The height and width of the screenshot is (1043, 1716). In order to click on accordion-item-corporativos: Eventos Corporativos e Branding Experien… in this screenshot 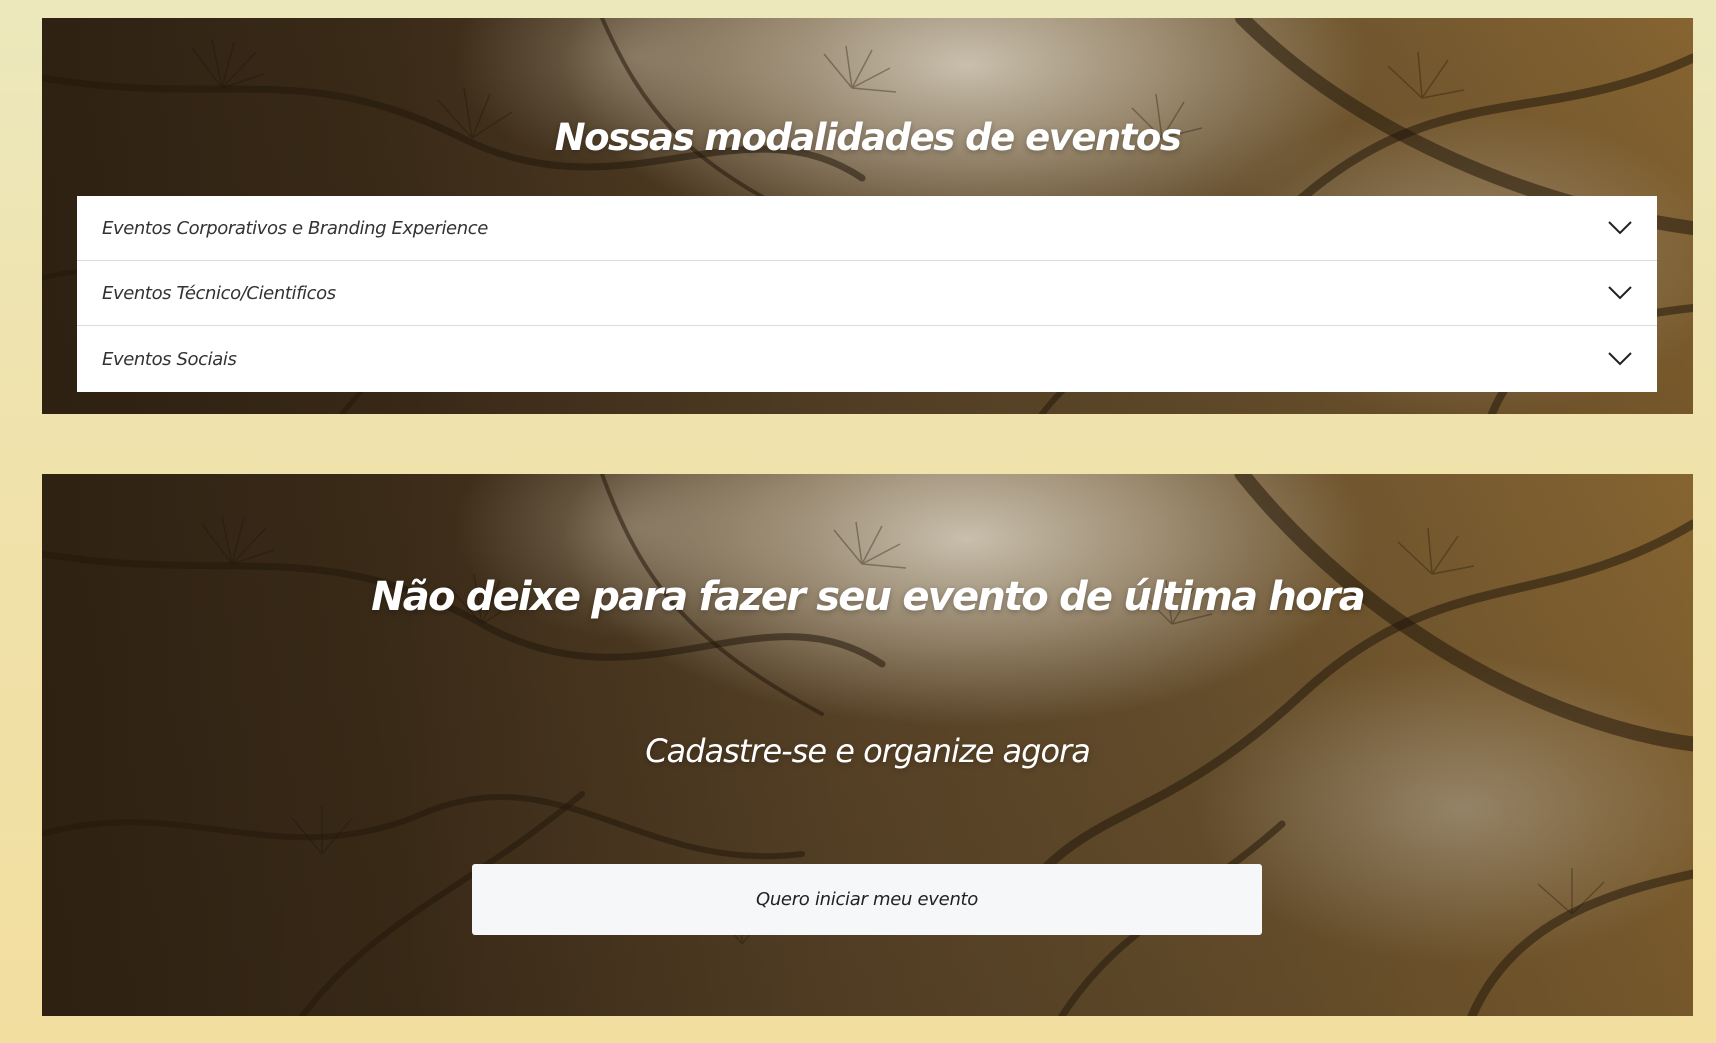, I will do `click(867, 228)`.